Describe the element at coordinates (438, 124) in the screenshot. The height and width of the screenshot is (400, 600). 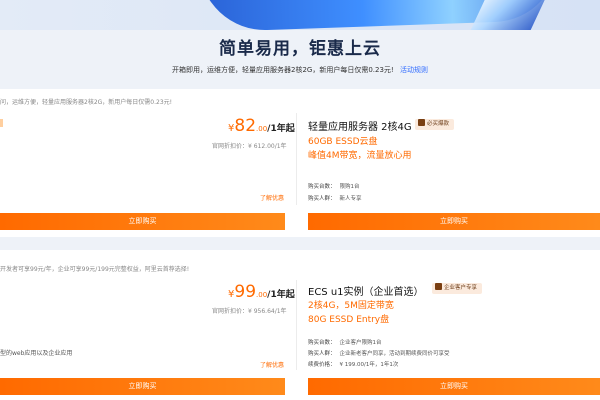
I see `badge-label: 必买爆款` at that location.